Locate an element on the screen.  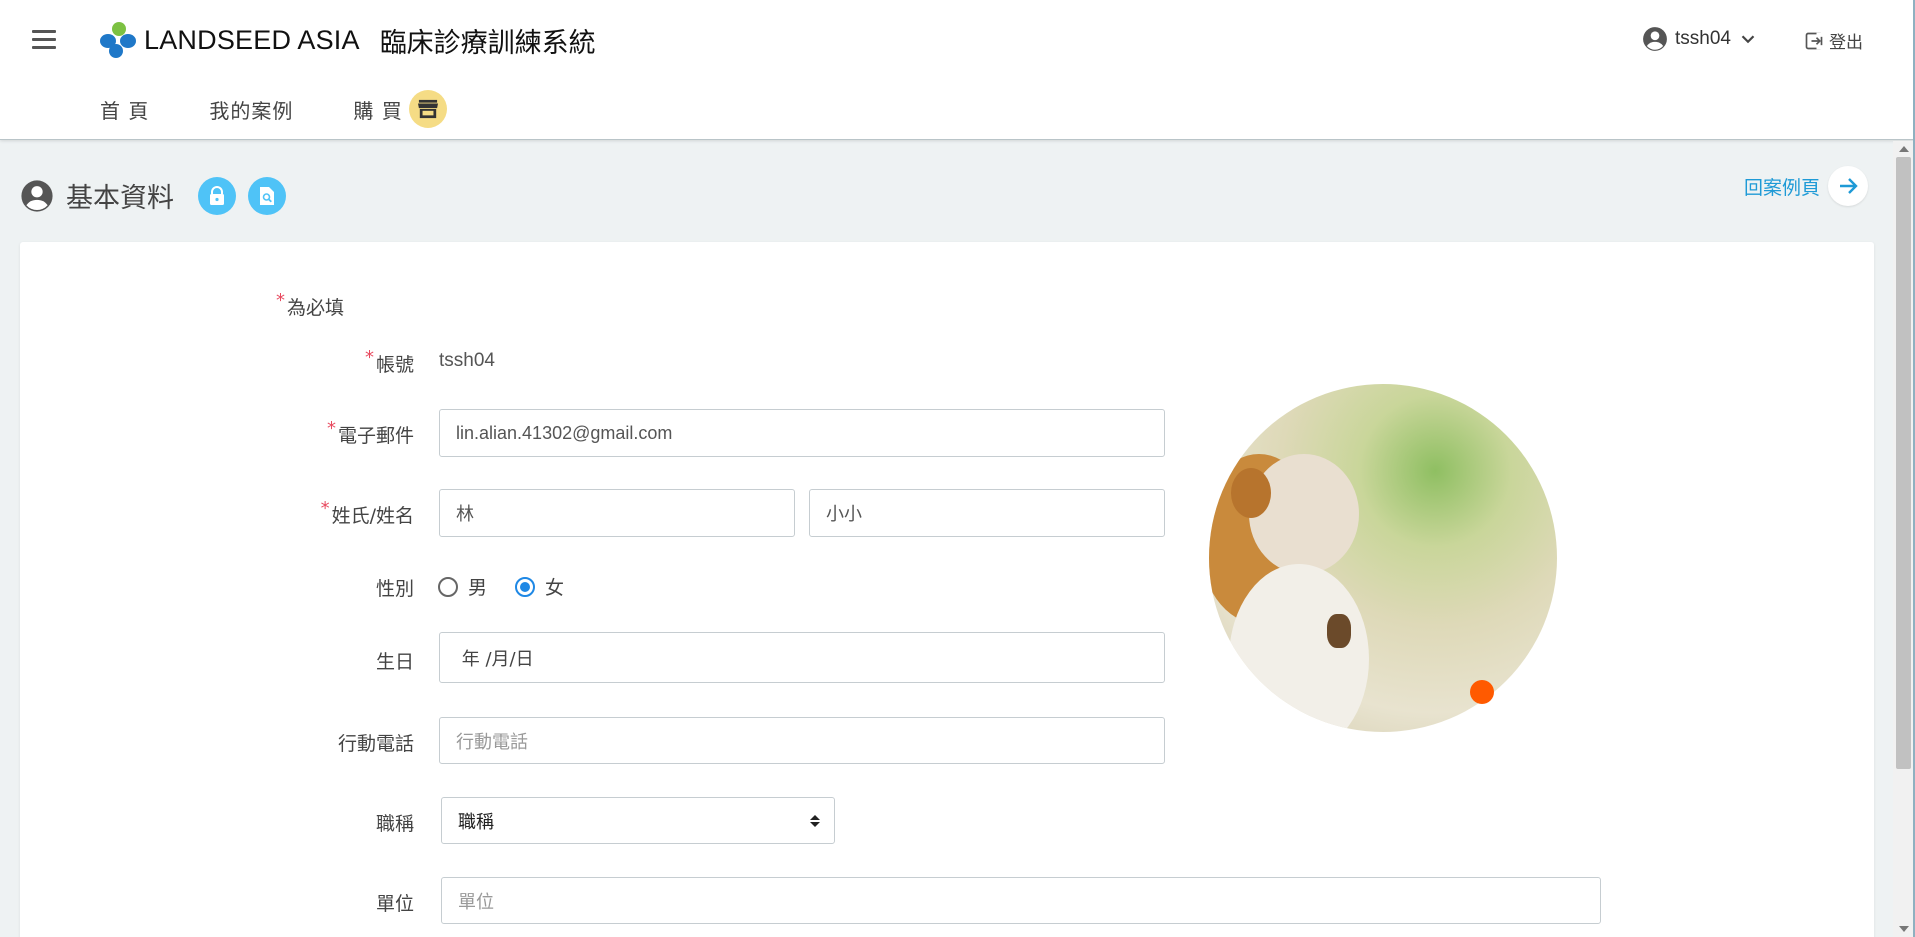
birthday-field: 年 /月/日 is located at coordinates (802, 657).